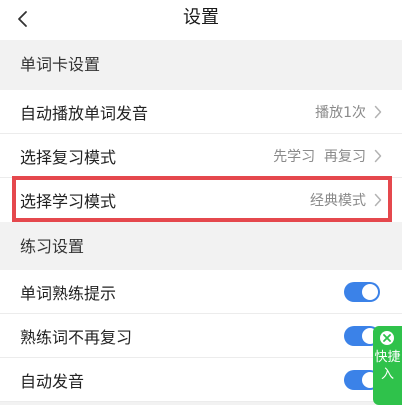 This screenshot has width=402, height=405. I want to click on row-label: 熟练词不再复习, so click(76, 337).